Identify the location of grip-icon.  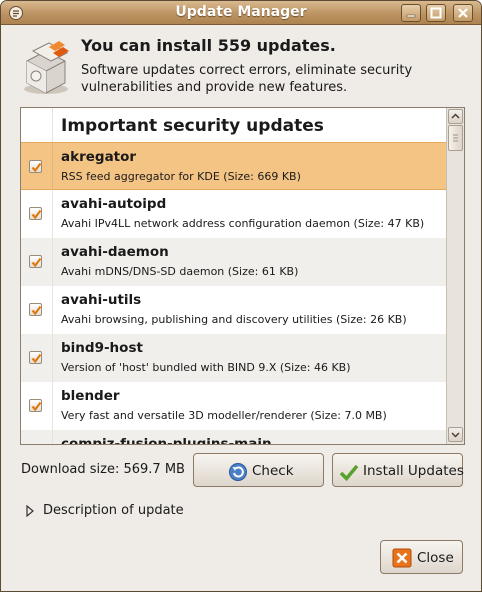
(455, 138).